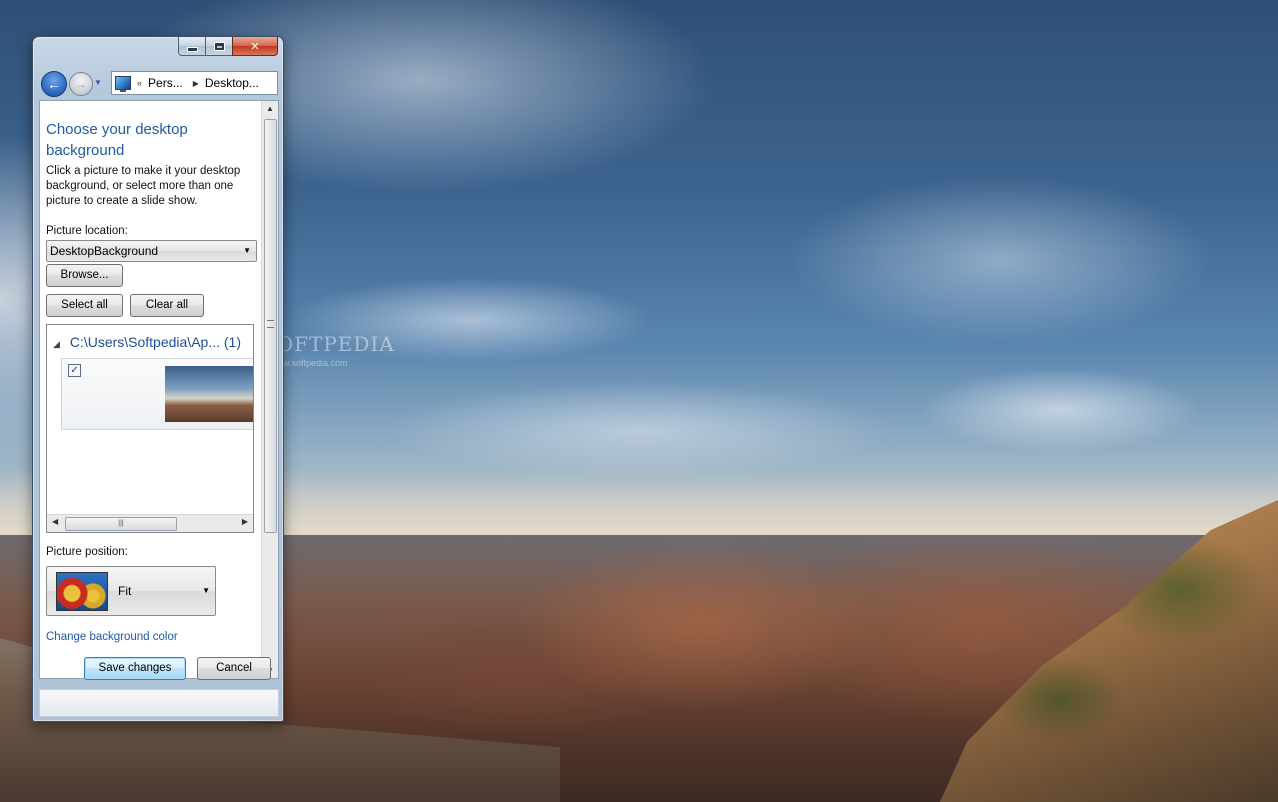  Describe the element at coordinates (245, 521) in the screenshot. I see `scroll-right-icon: ▶` at that location.